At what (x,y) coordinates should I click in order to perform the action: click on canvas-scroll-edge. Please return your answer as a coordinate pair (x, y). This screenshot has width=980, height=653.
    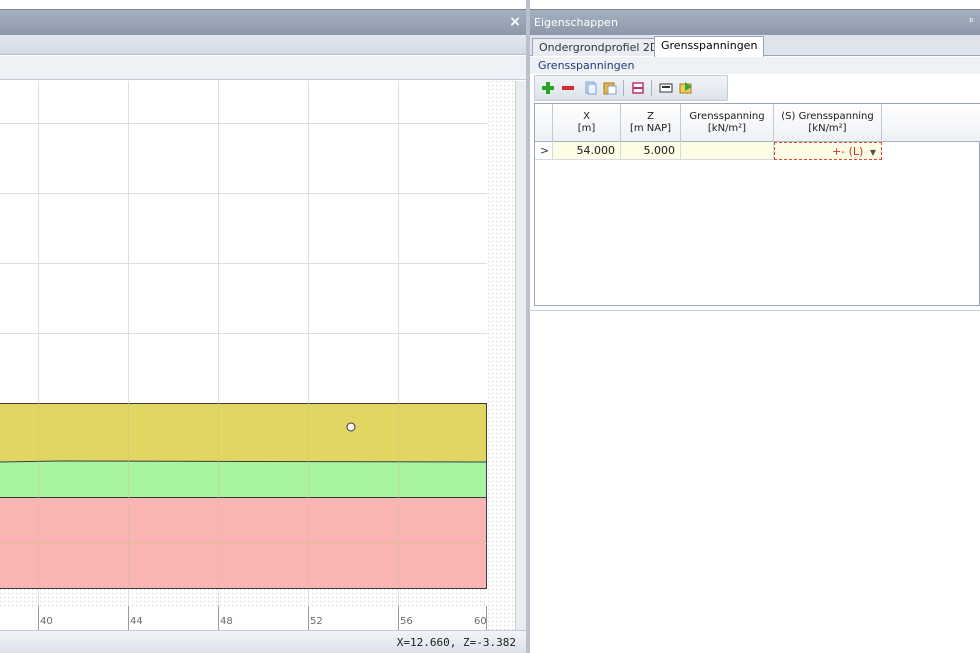
    Looking at the image, I should click on (520, 355).